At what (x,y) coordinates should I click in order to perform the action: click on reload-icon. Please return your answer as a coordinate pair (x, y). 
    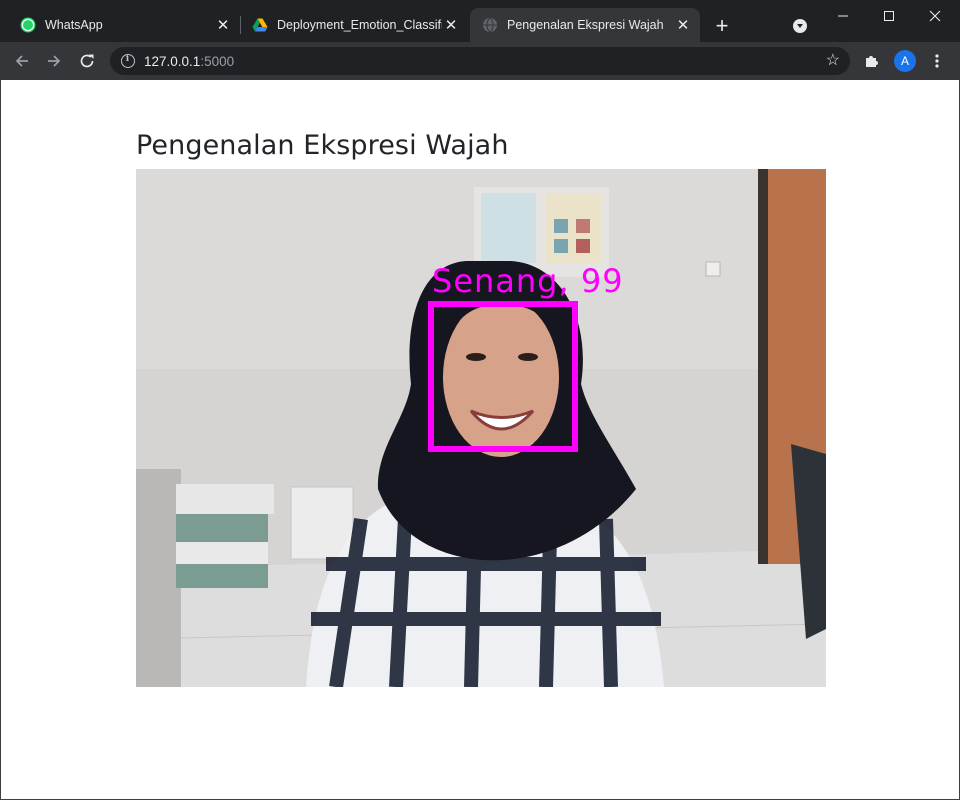
    Looking at the image, I should click on (87, 61).